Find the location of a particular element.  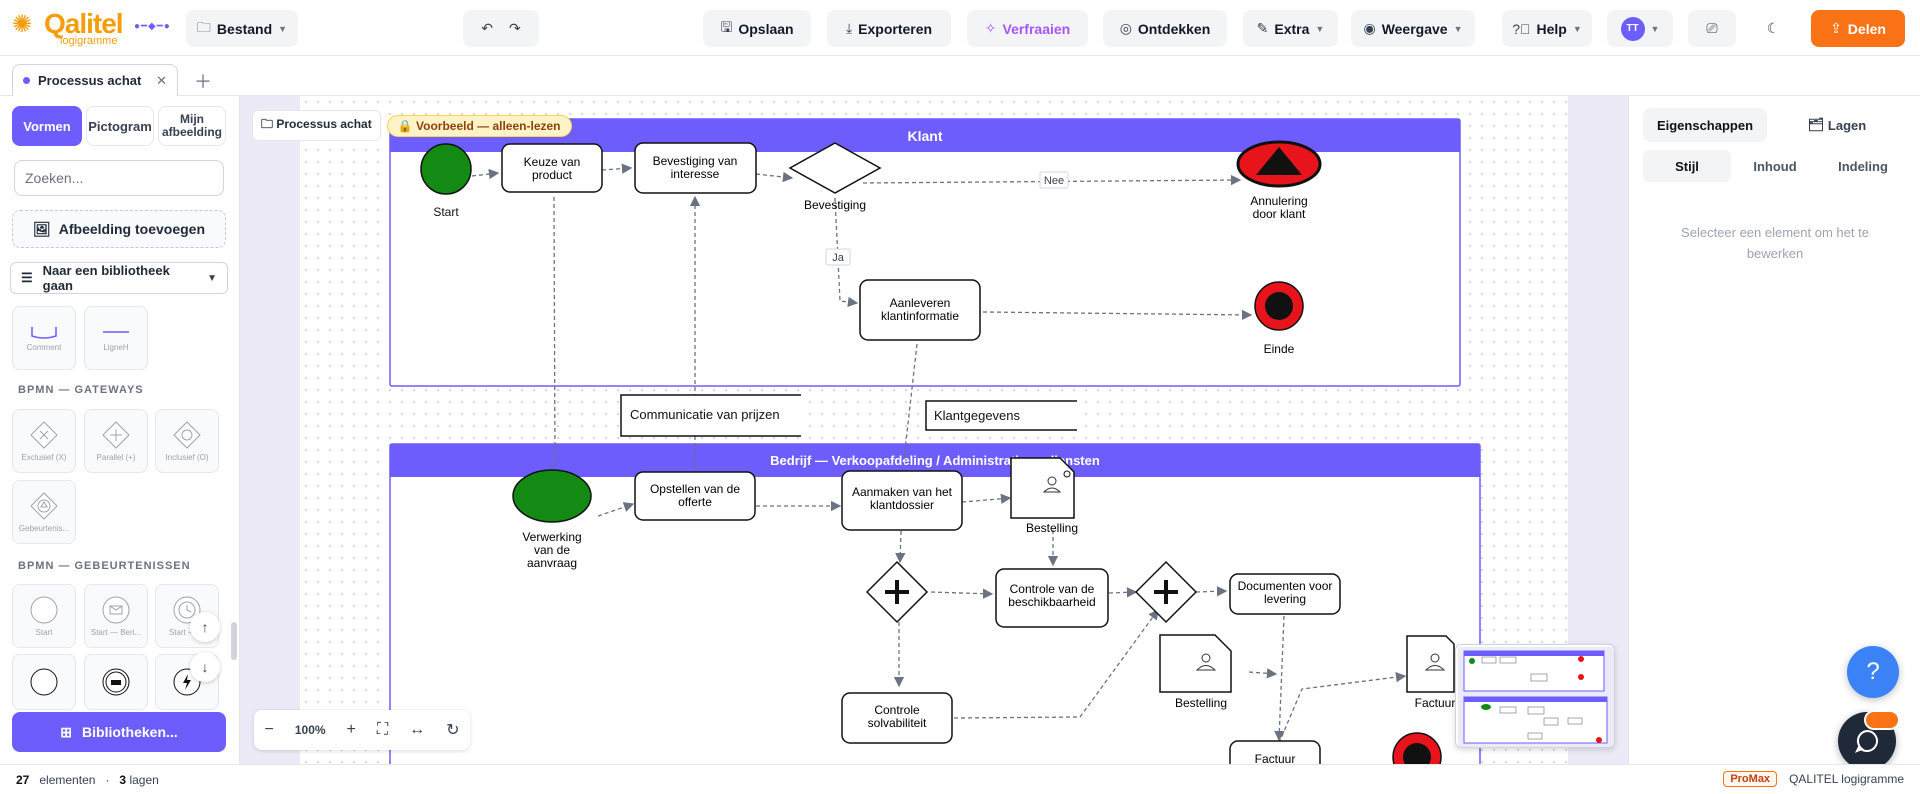

shape-gateway-inclusive: Inclusief (O) is located at coordinates (187, 441).